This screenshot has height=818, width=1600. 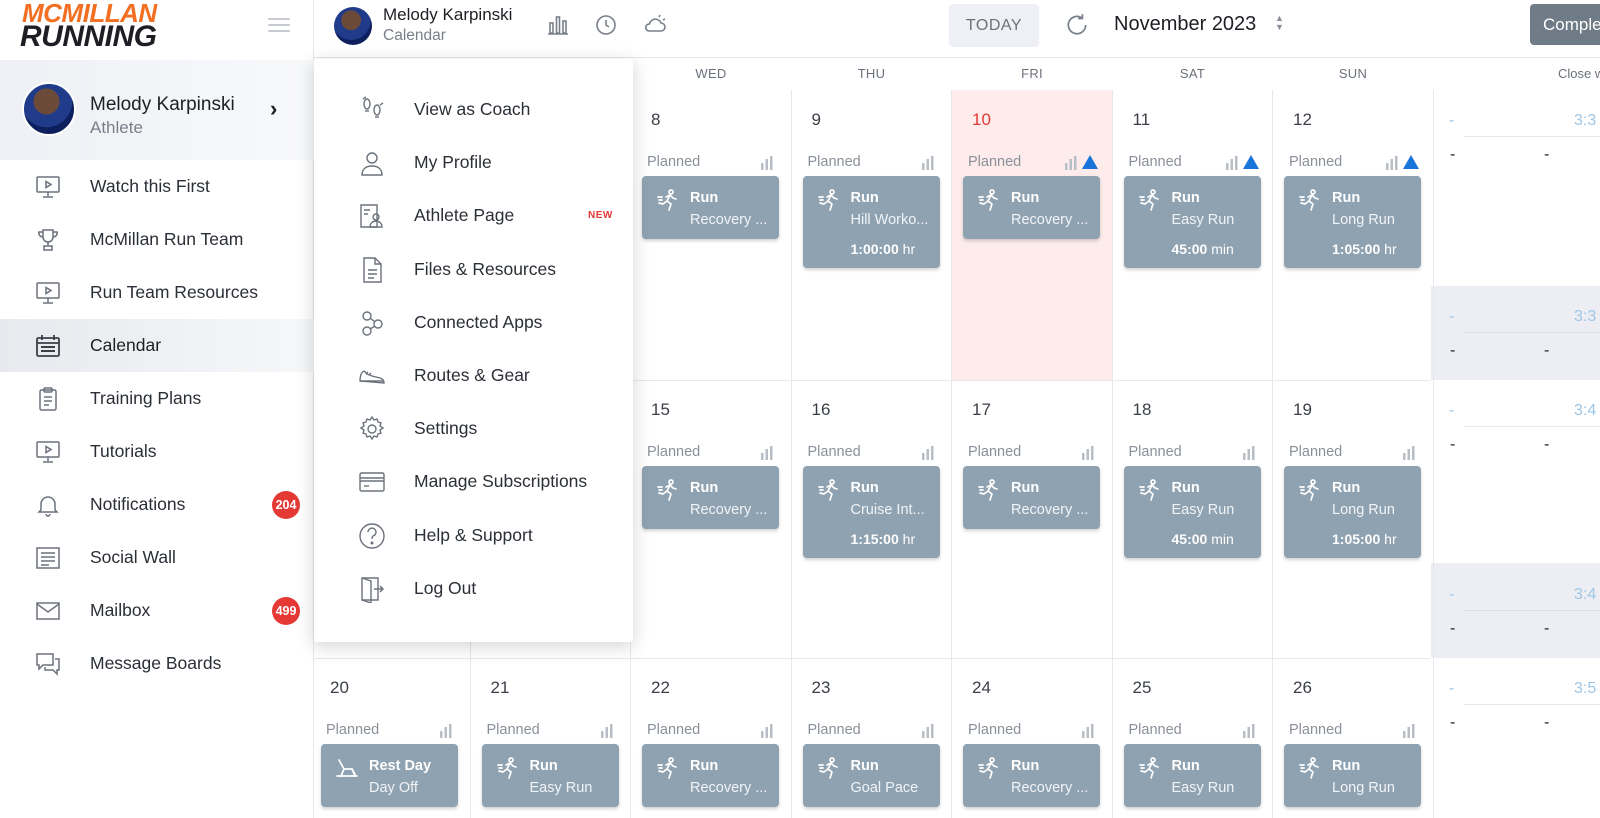 What do you see at coordinates (1585, 689) in the screenshot?
I see `weekly-summary-time: 3:5` at bounding box center [1585, 689].